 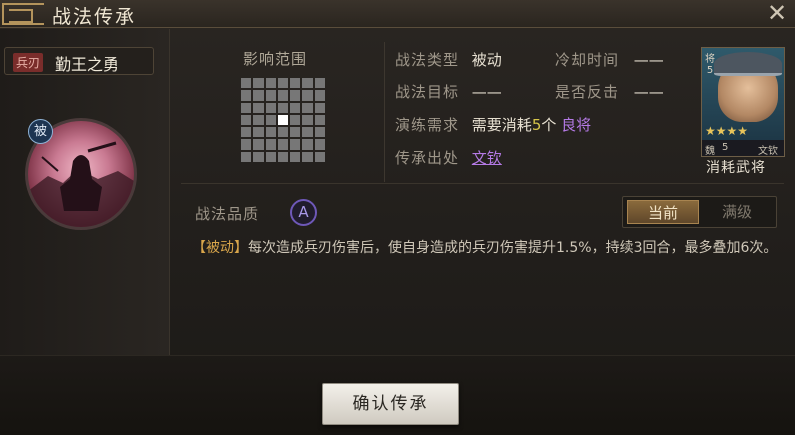 I want to click on practice-label: 演练需求, so click(x=427, y=125).